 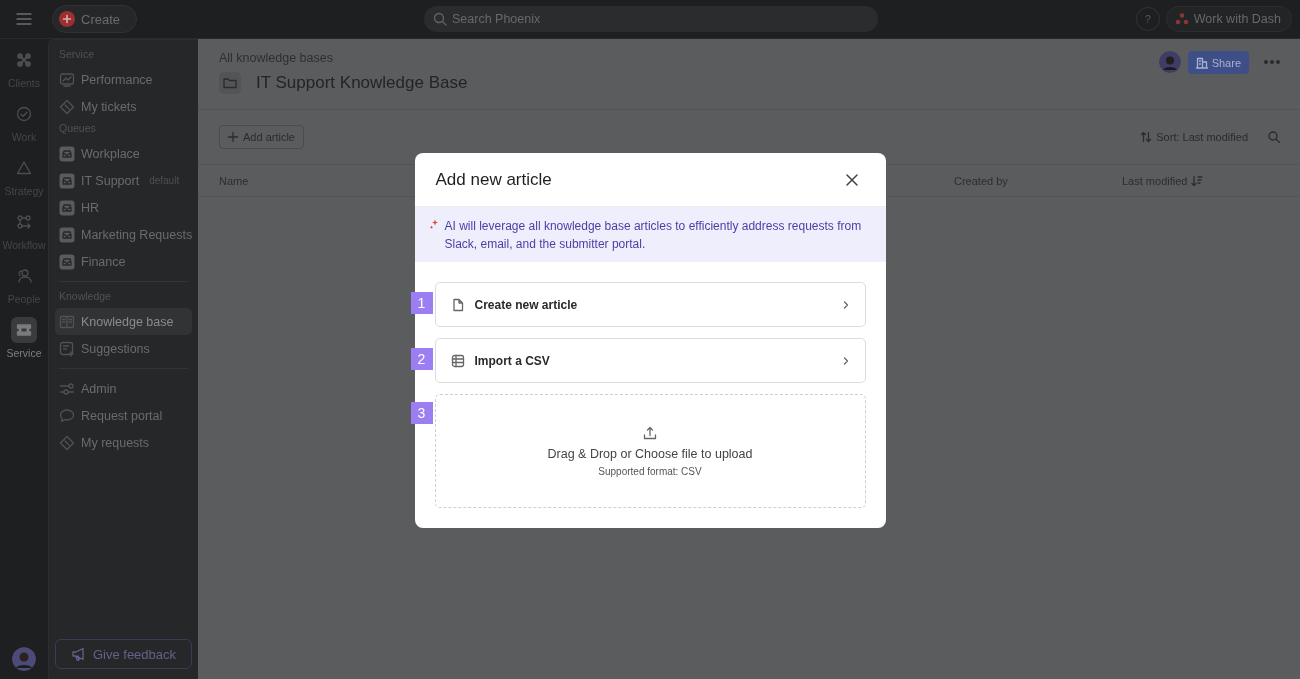 I want to click on dialog-title: Add new article, so click(x=493, y=179).